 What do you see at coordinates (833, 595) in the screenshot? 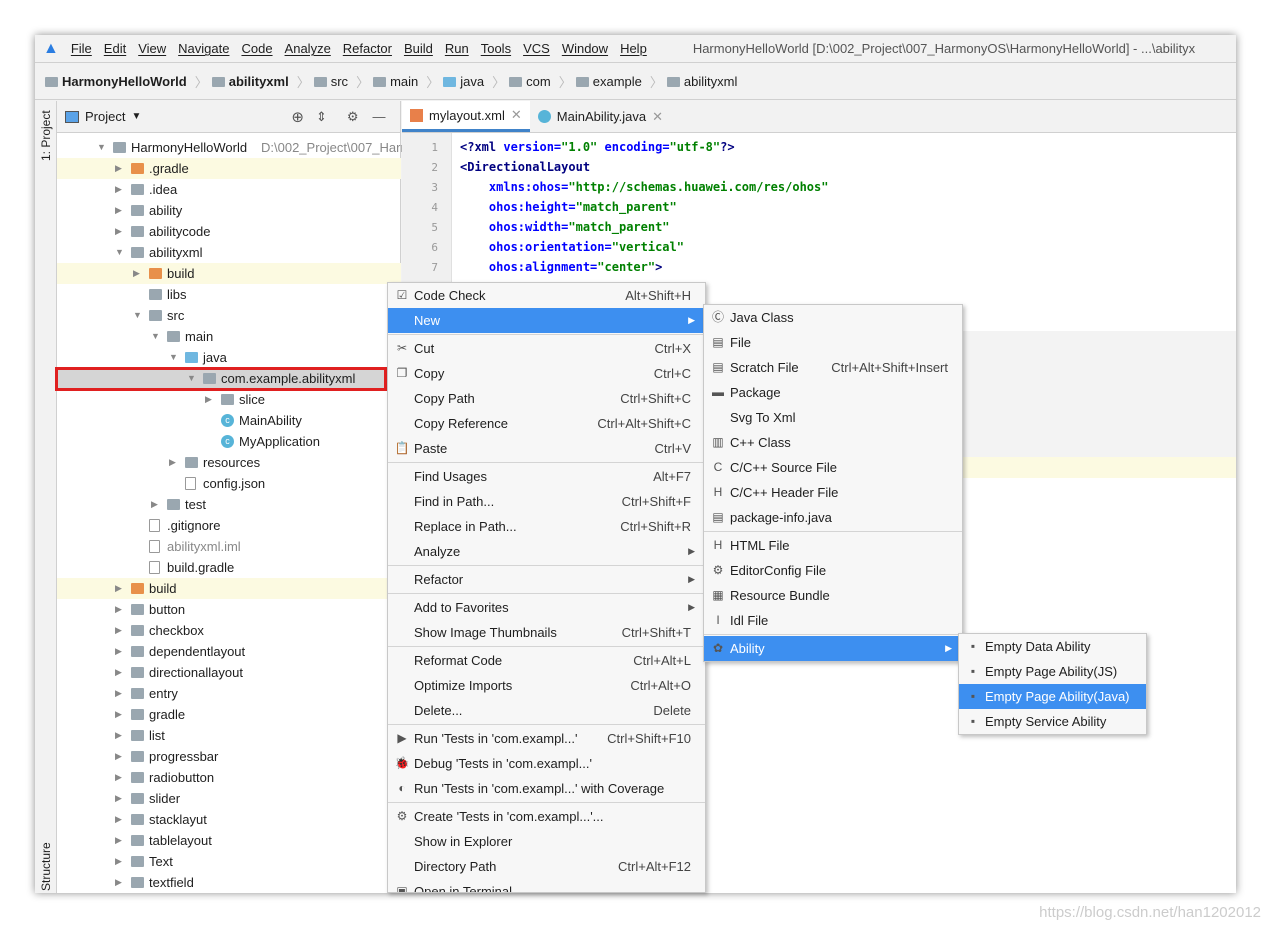
I see `menu-item-resource-bundle: ▦ Resource Bundle` at bounding box center [833, 595].